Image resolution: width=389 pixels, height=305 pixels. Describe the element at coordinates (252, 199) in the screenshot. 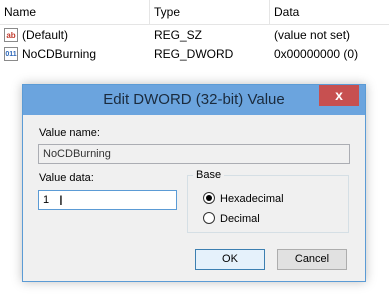

I see `radio-label: Hexadecimal` at that location.